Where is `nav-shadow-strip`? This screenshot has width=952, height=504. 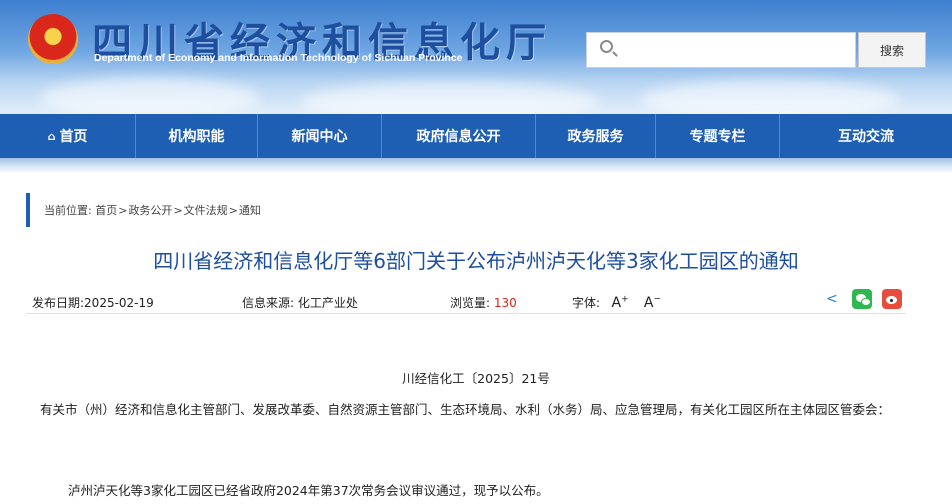 nav-shadow-strip is located at coordinates (476, 165).